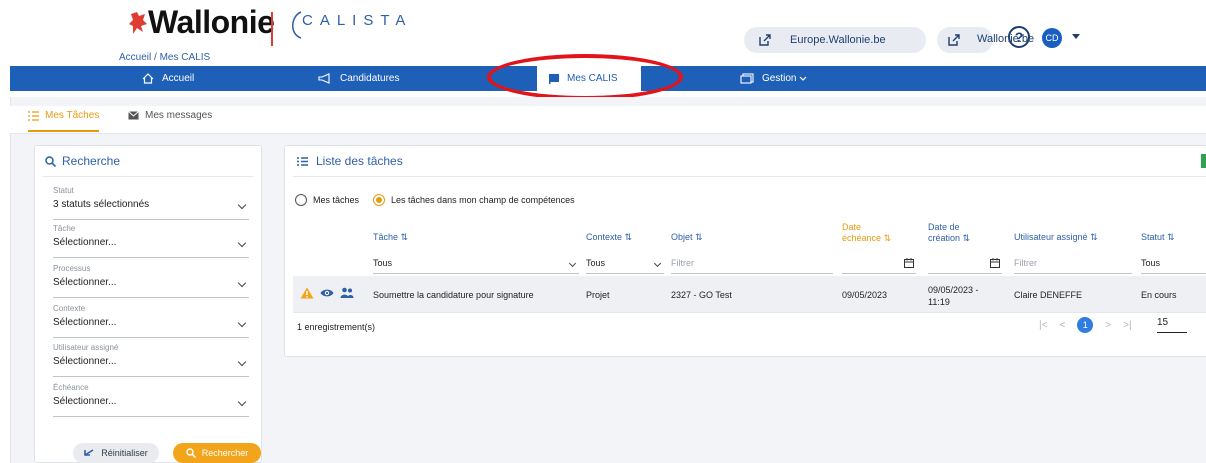  Describe the element at coordinates (390, 237) in the screenshot. I see `col-header-tache: Tâche ⇅` at that location.